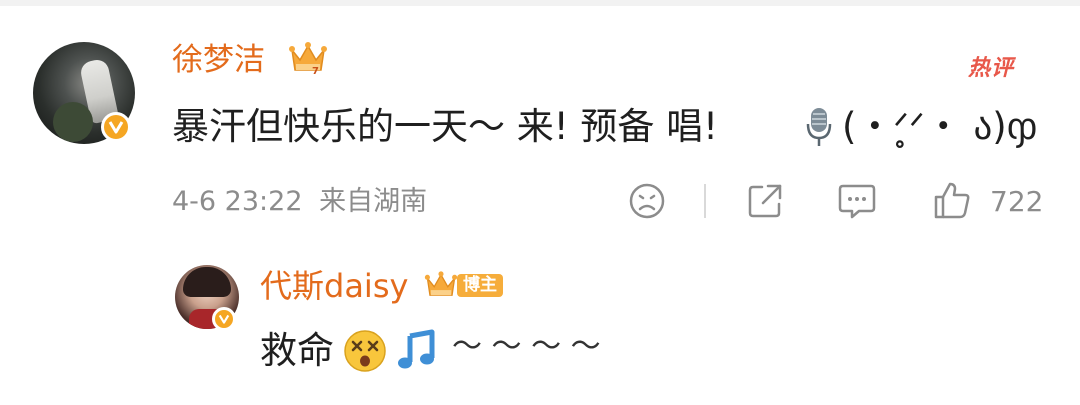  What do you see at coordinates (940, 126) in the screenshot?
I see `kaomoji-text: (・ᐟ̥ᐟ・ ა)ჶ` at bounding box center [940, 126].